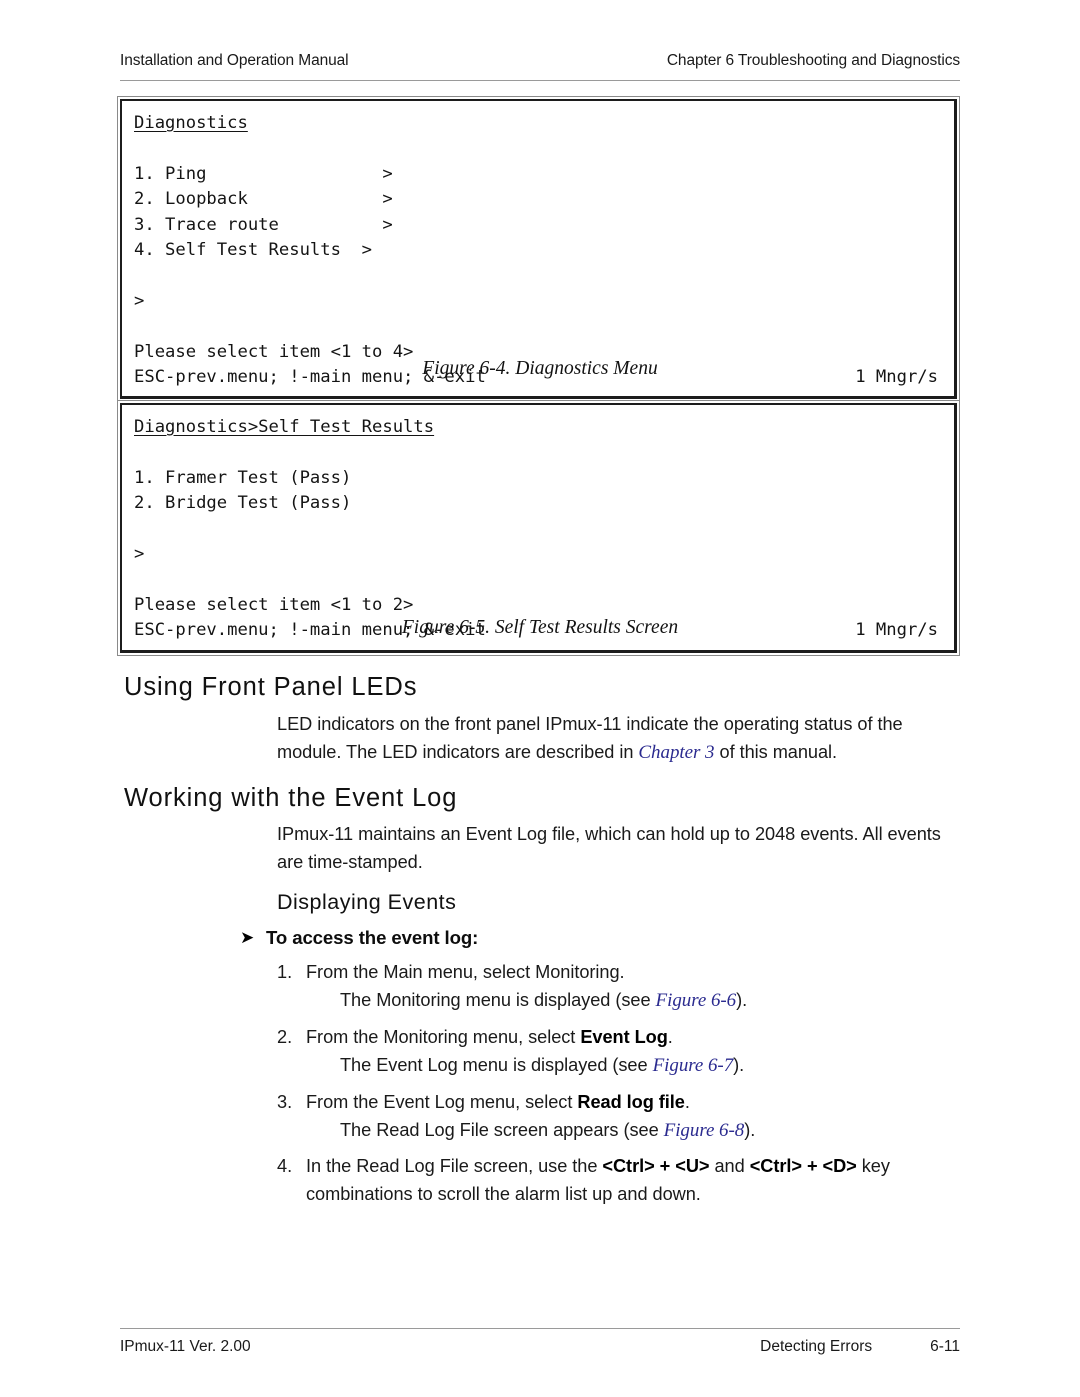 Image resolution: width=1080 pixels, height=1397 pixels. What do you see at coordinates (271, 687) in the screenshot?
I see `section-heading-front-panel-leds: Using Front Panel LEDs` at bounding box center [271, 687].